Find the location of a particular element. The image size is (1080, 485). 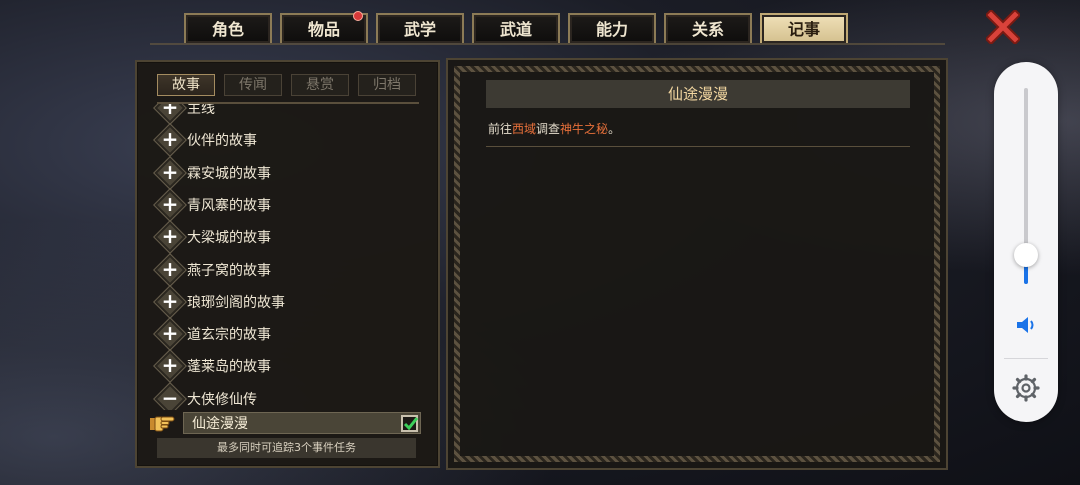

selected-quest-label: 仙途漫漫 is located at coordinates (220, 424).